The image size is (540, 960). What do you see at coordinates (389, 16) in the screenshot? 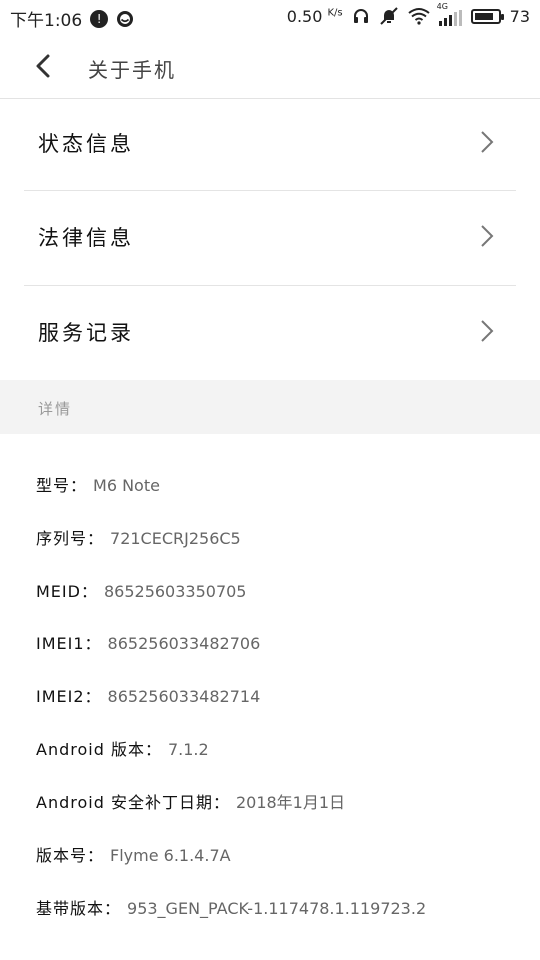
I see `mute-icon` at bounding box center [389, 16].